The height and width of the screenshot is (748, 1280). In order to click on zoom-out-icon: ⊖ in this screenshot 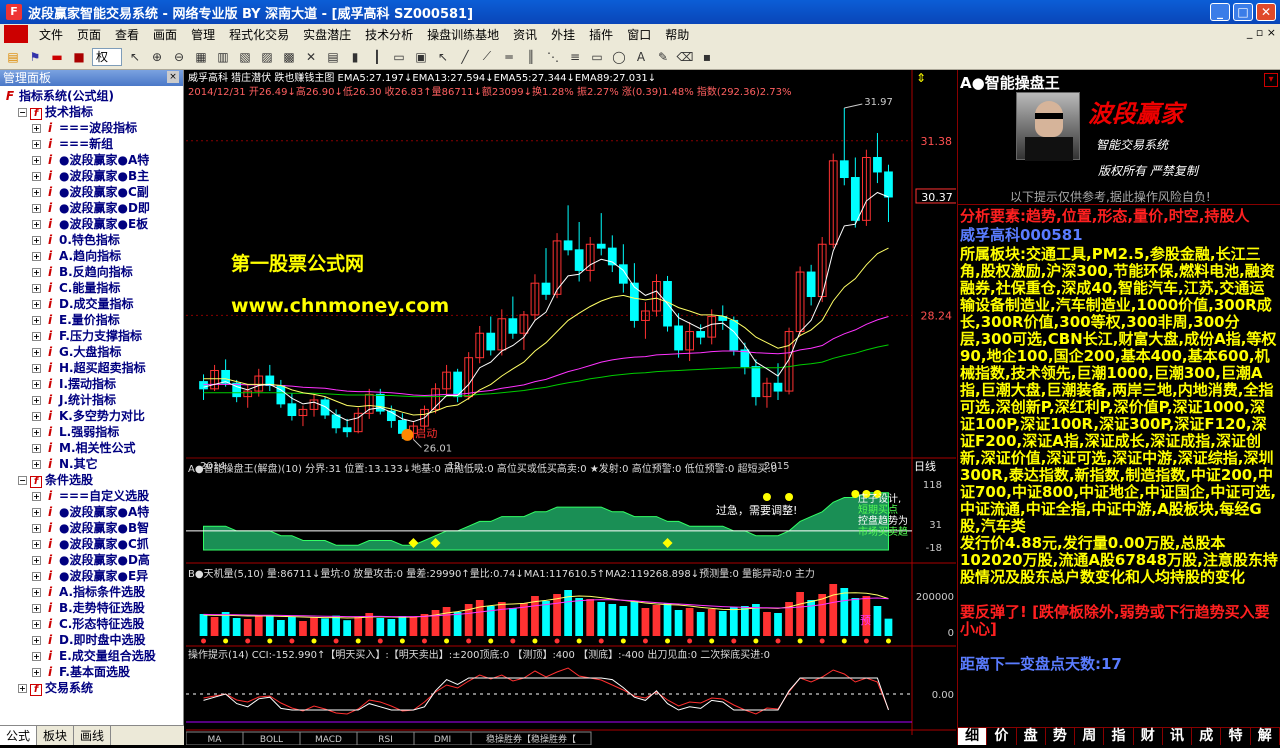, I will do `click(179, 57)`.